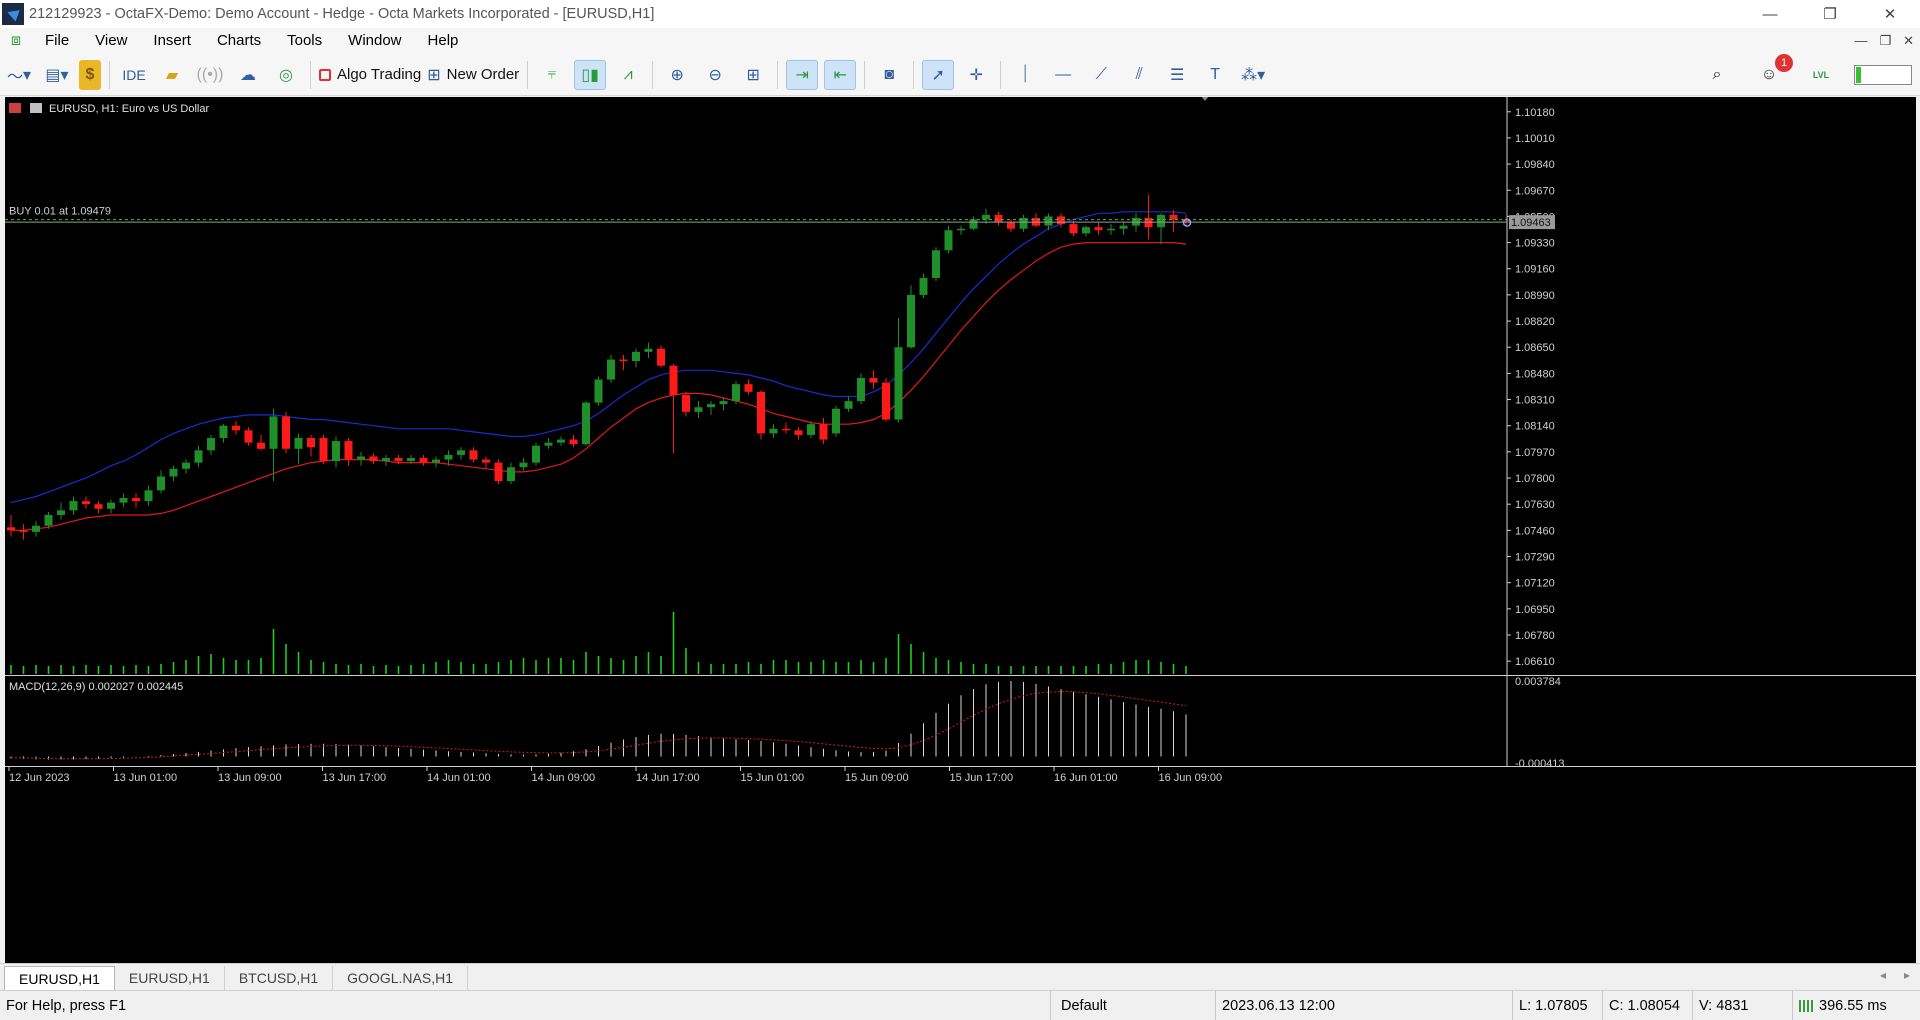 The width and height of the screenshot is (1920, 1020). Describe the element at coordinates (374, 41) in the screenshot. I see `menu-window: Window` at that location.